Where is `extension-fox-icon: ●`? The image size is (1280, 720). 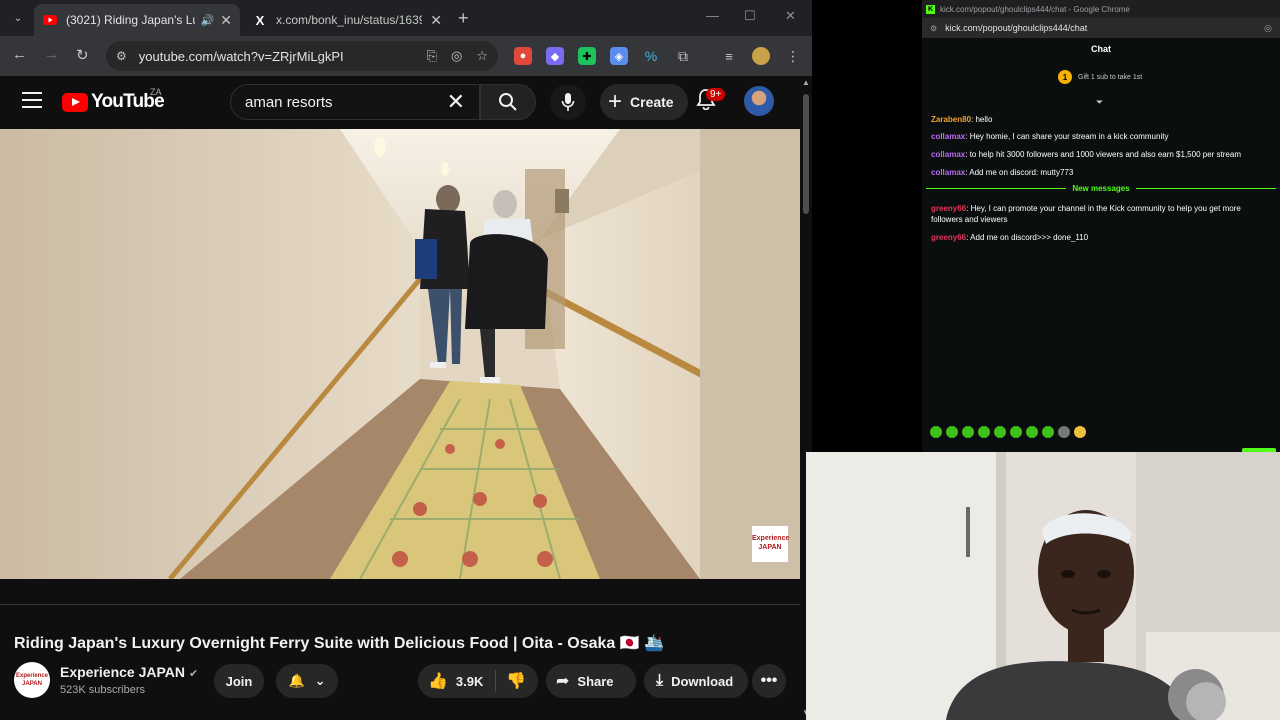 extension-fox-icon: ● is located at coordinates (523, 56).